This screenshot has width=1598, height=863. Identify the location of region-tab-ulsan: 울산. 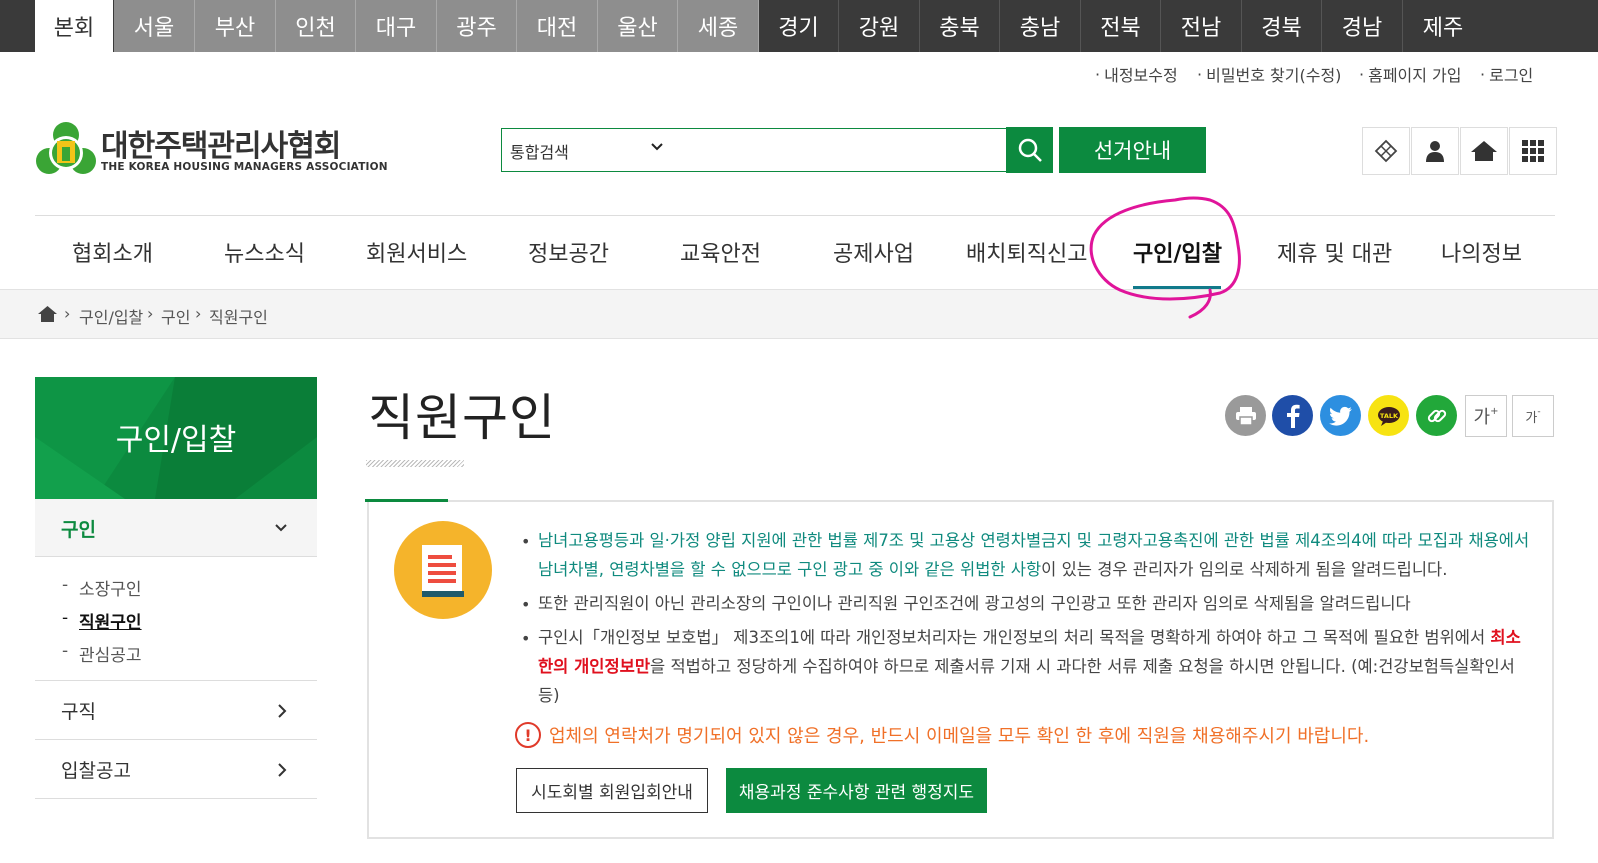
(638, 26).